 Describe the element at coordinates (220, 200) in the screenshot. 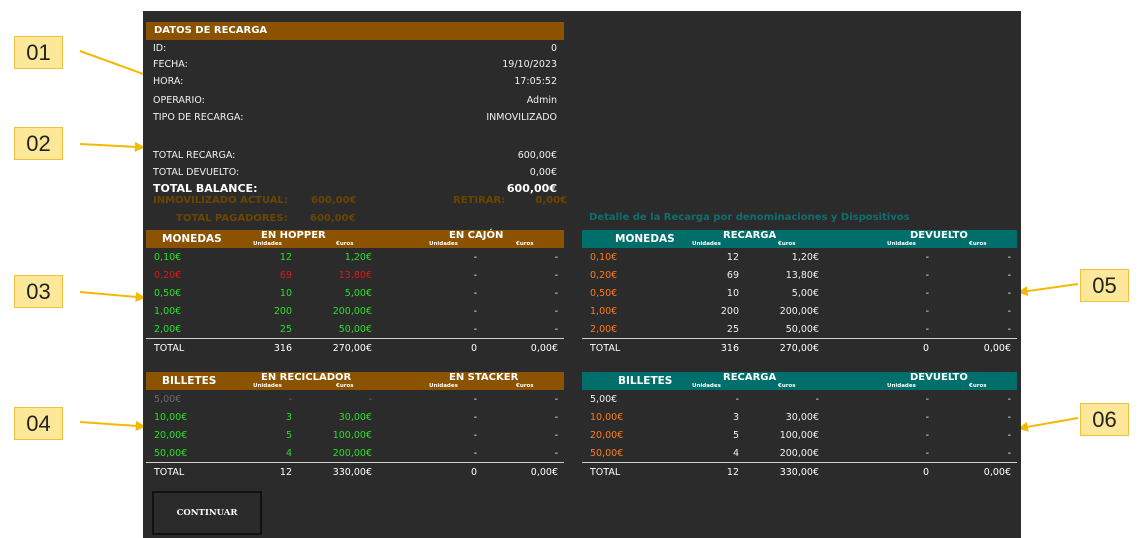

I see `inmovilizado-label: INMOVILIZADO ACTUAL:` at that location.